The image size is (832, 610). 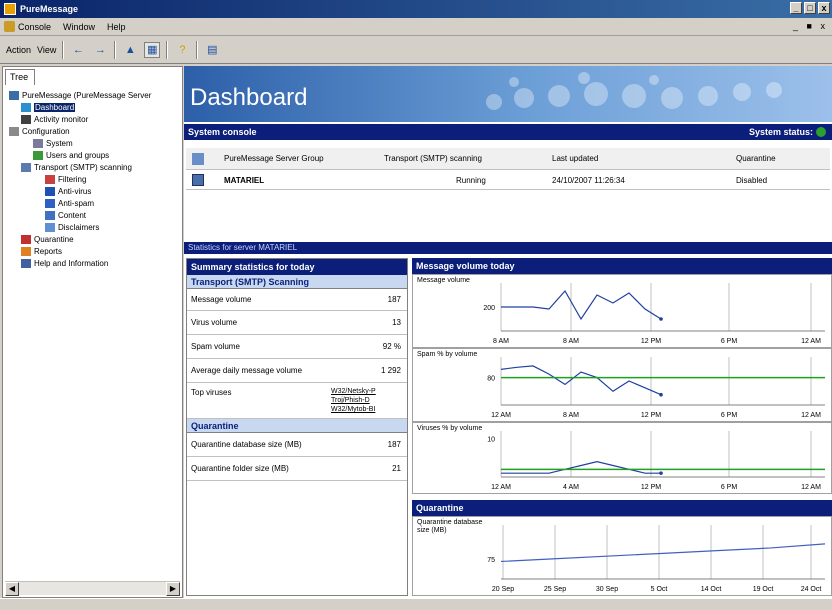 I want to click on tree-item: Quarantine, so click(x=47, y=239).